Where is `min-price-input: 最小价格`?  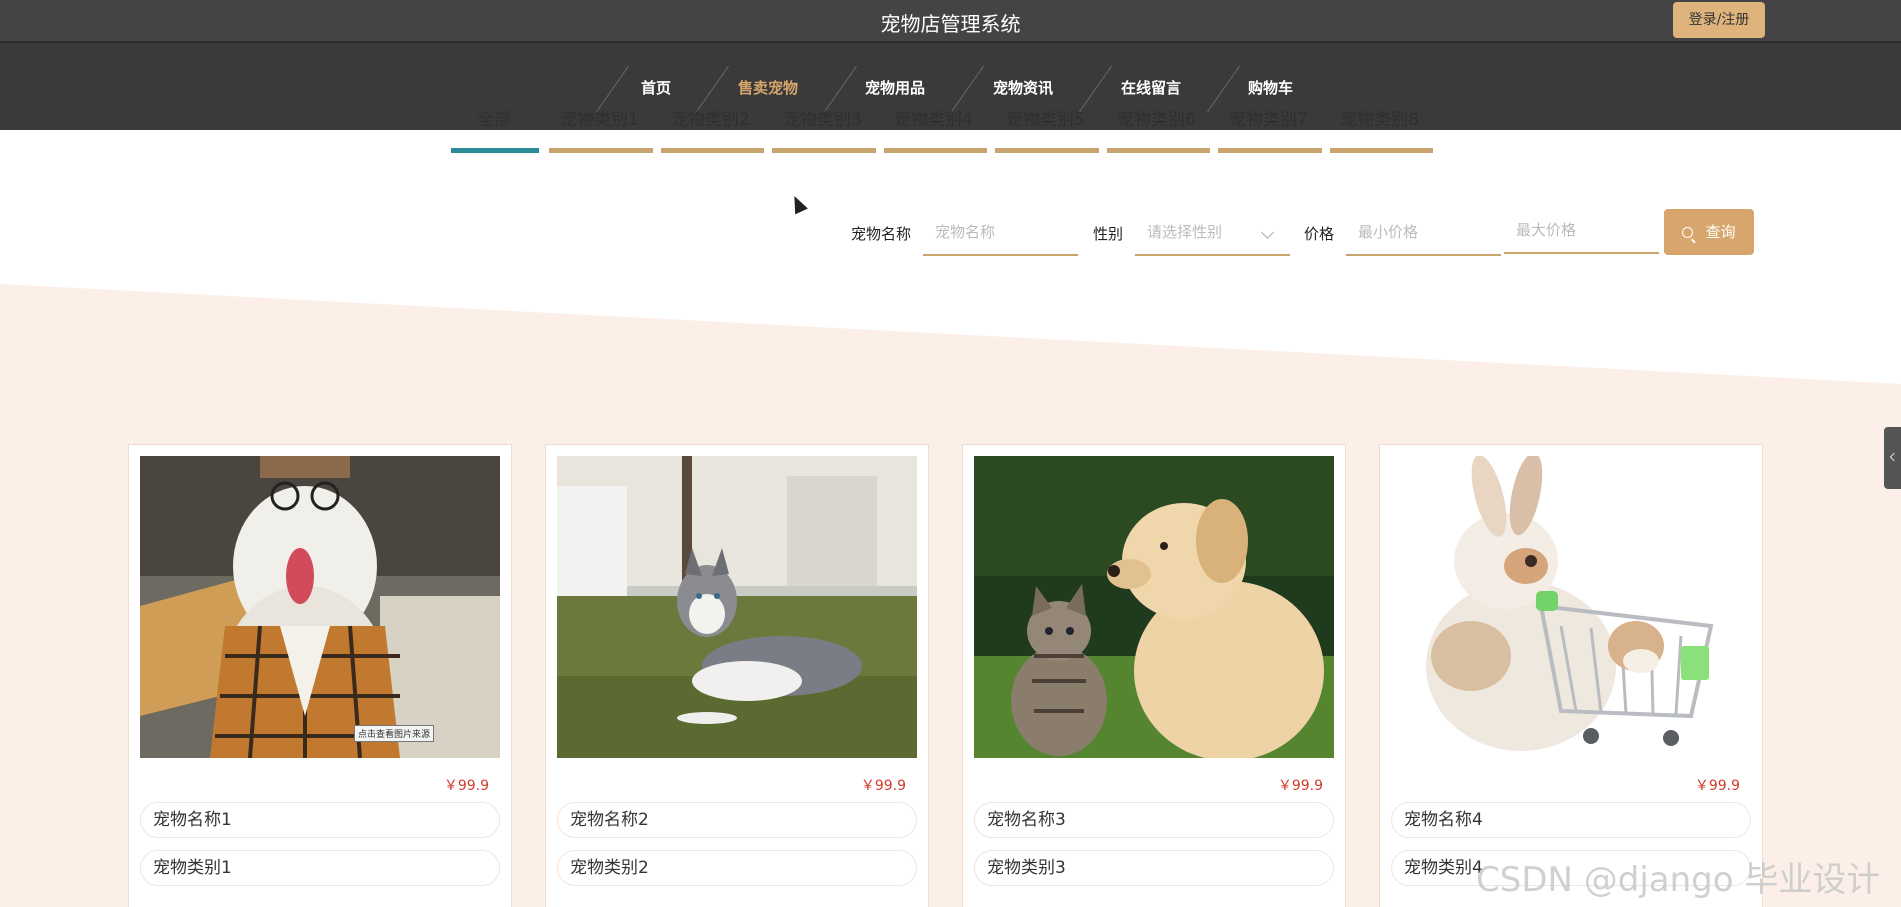 min-price-input: 最小价格 is located at coordinates (1423, 234).